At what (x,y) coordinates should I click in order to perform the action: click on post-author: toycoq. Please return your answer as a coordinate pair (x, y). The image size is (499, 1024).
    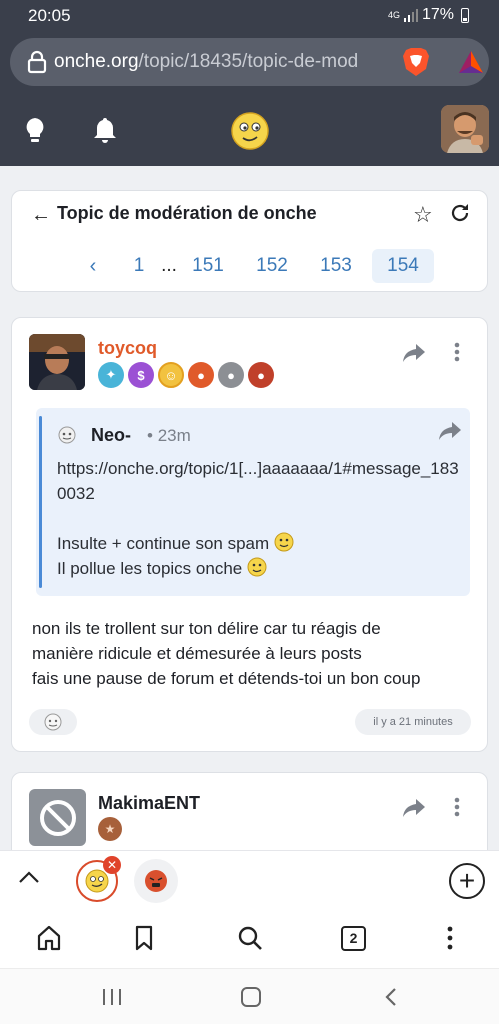
    Looking at the image, I should click on (127, 348).